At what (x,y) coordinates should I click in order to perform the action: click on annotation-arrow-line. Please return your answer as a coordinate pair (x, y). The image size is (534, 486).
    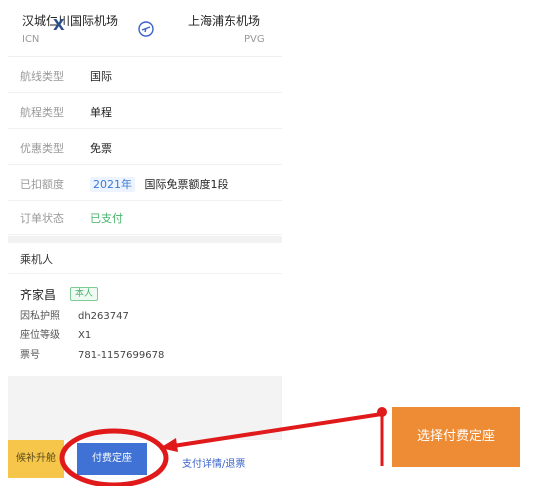
    Looking at the image, I should click on (271, 431).